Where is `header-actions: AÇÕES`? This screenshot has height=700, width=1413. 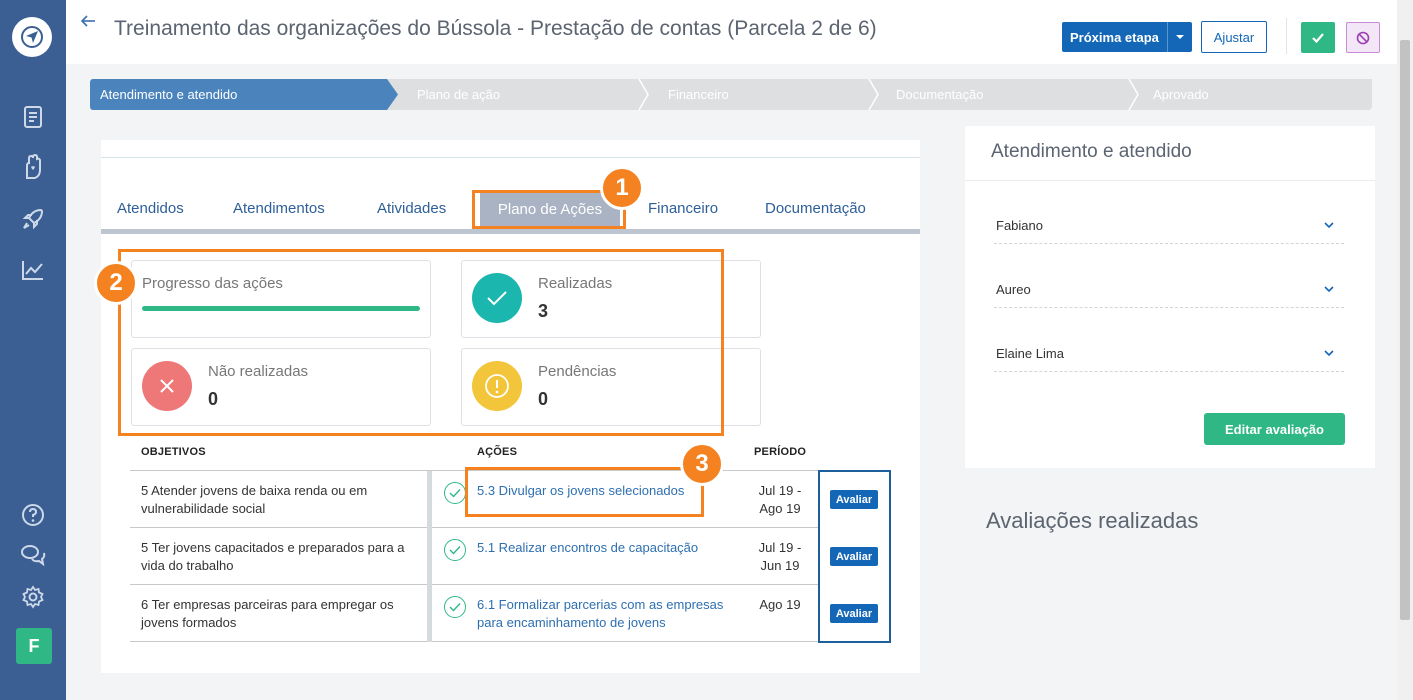
header-actions: AÇÕES is located at coordinates (497, 452).